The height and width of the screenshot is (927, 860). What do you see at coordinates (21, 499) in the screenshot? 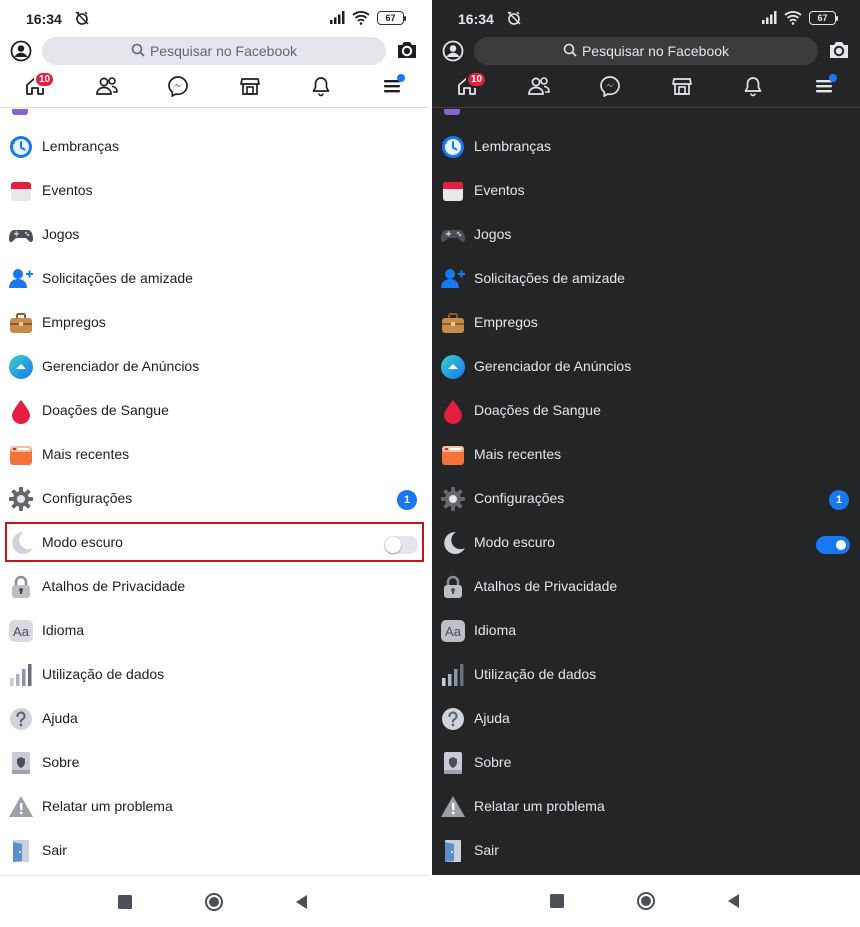
I see `gear-icon` at bounding box center [21, 499].